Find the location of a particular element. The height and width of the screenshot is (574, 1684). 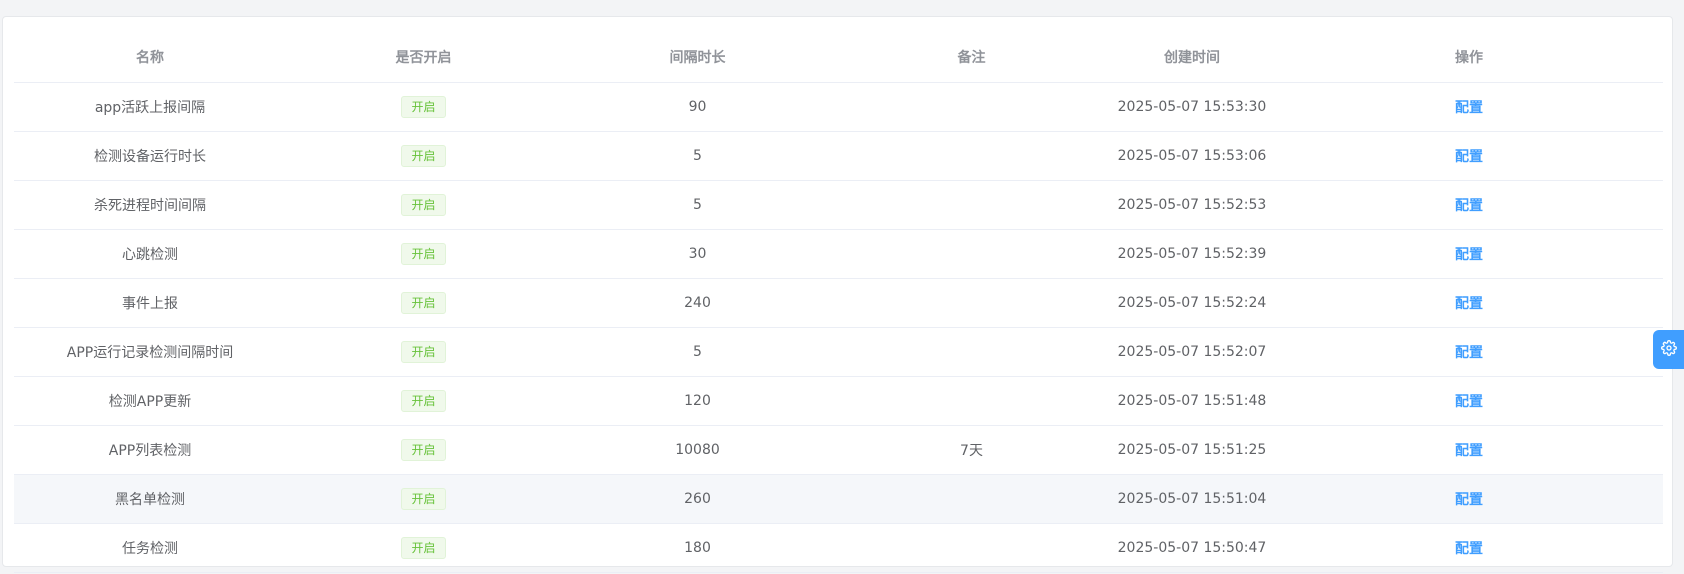

column-header-interval: 间隔时长 is located at coordinates (697, 57).